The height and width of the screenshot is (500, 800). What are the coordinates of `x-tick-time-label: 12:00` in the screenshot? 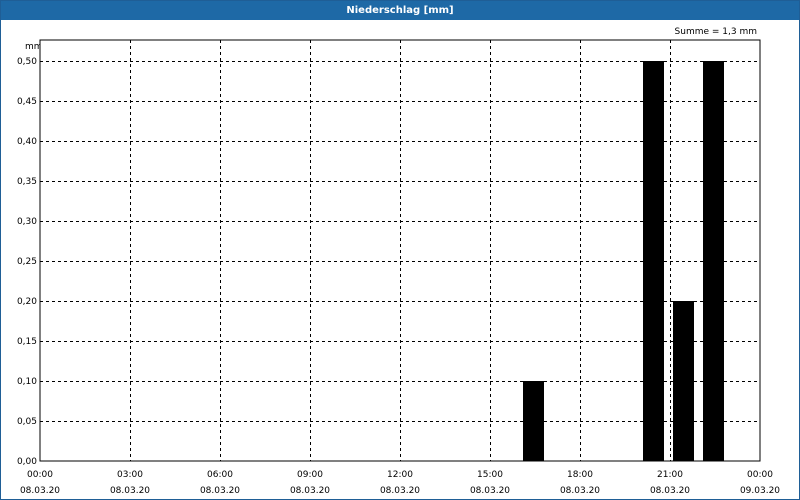 It's located at (400, 475).